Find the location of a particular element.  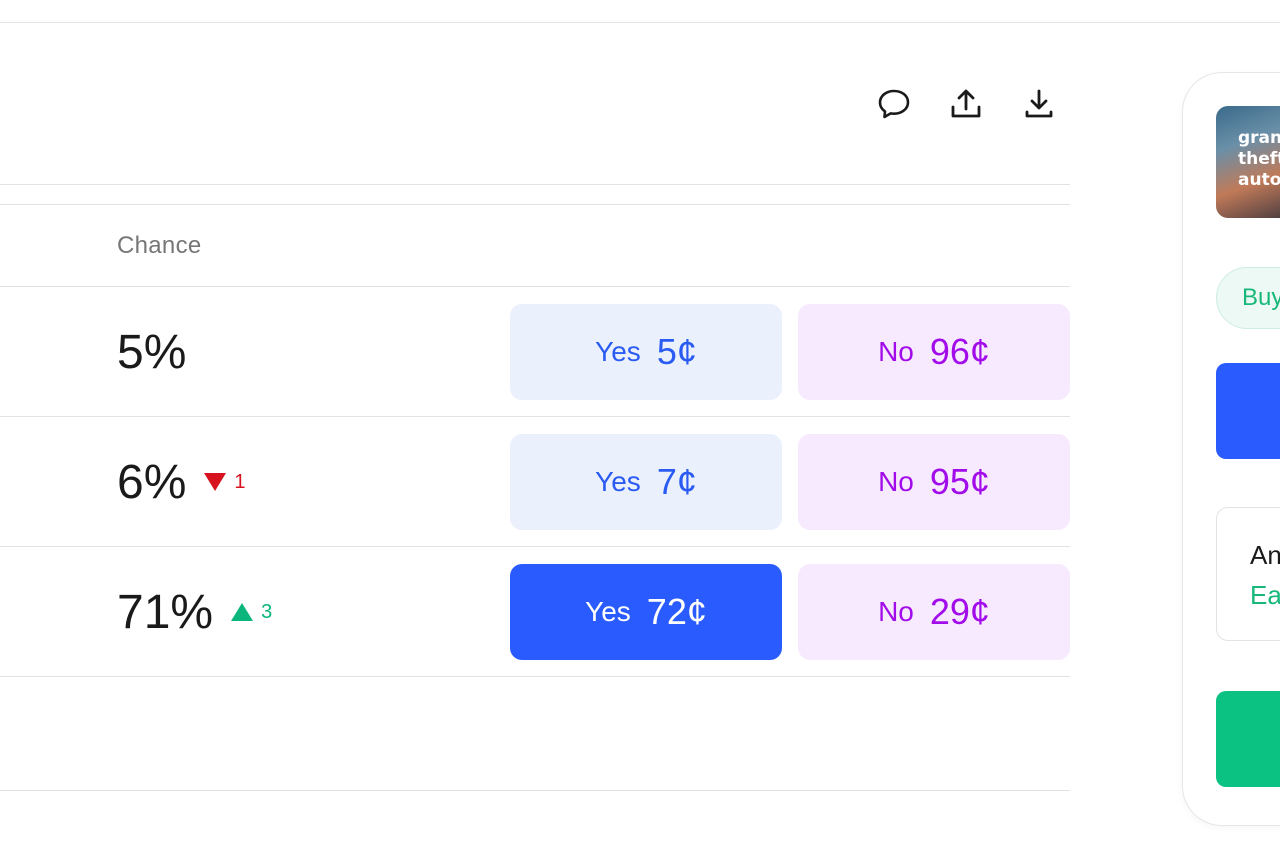

table-row: 6% 1 Yes 7¢ No 95¢ is located at coordinates (535, 482).